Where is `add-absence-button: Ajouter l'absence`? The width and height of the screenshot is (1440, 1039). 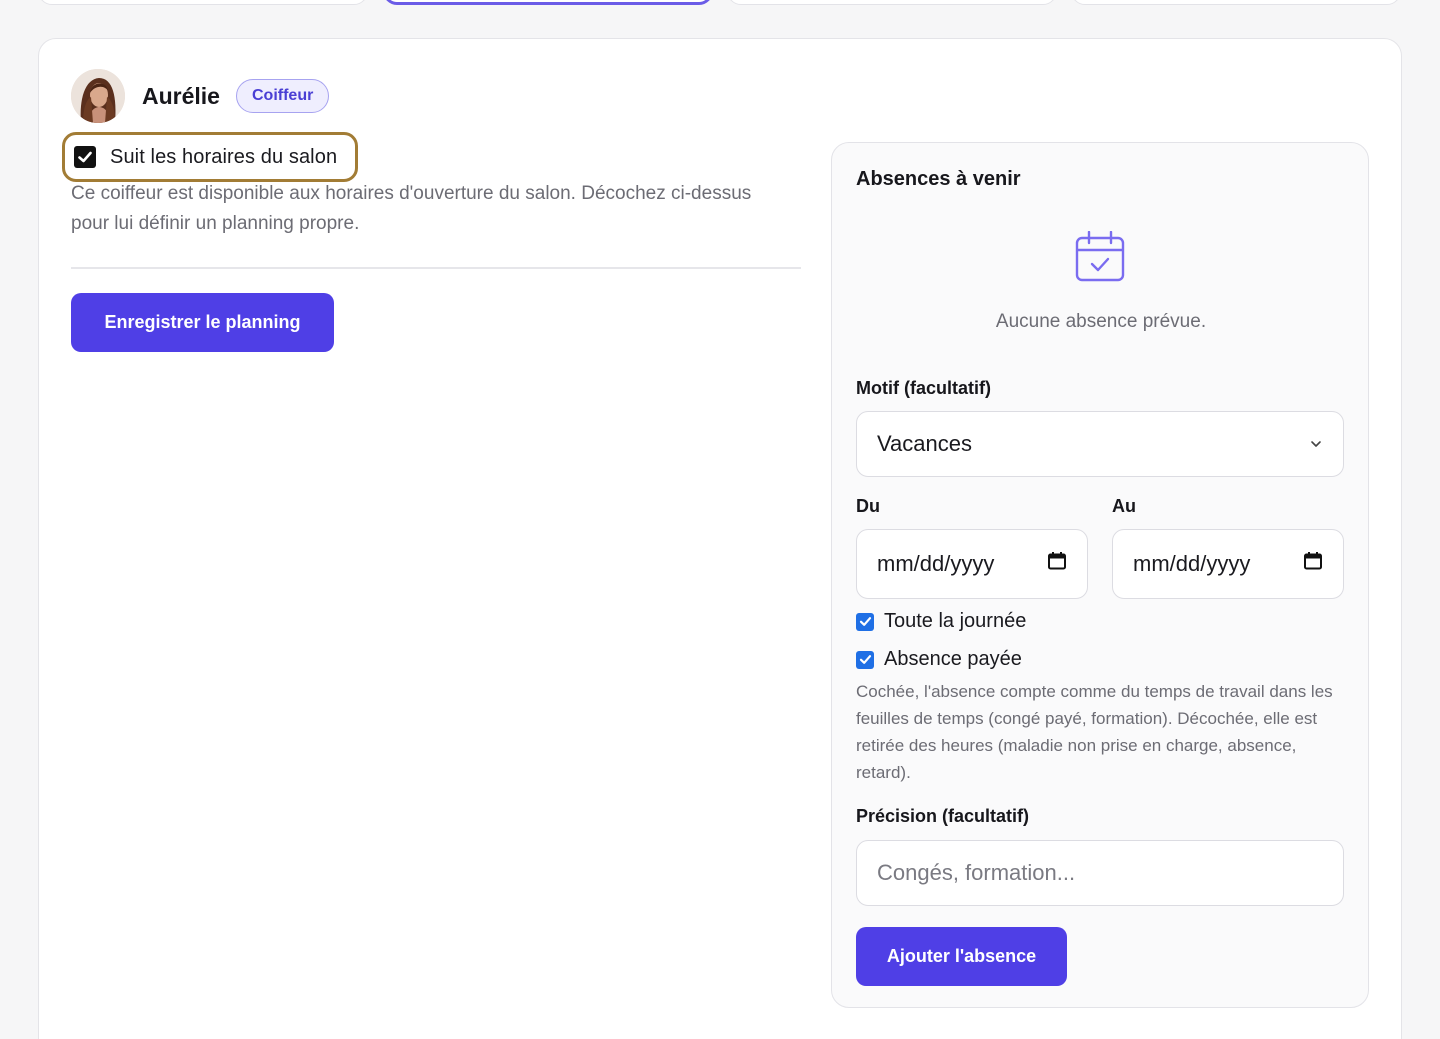 add-absence-button: Ajouter l'absence is located at coordinates (961, 956).